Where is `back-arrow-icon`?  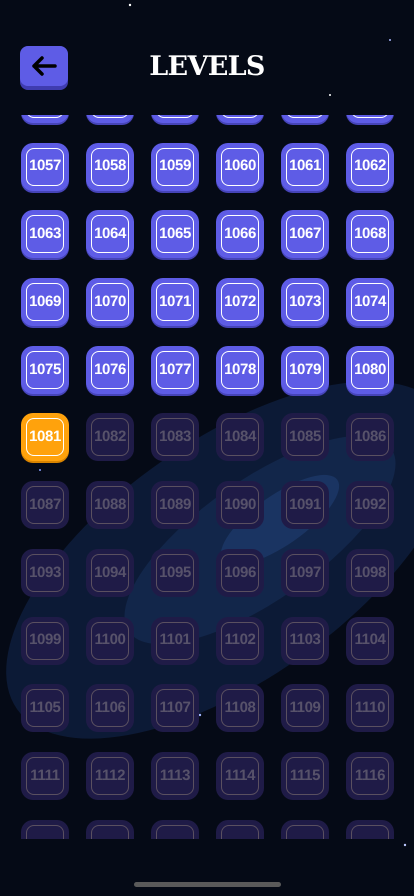 back-arrow-icon is located at coordinates (44, 66).